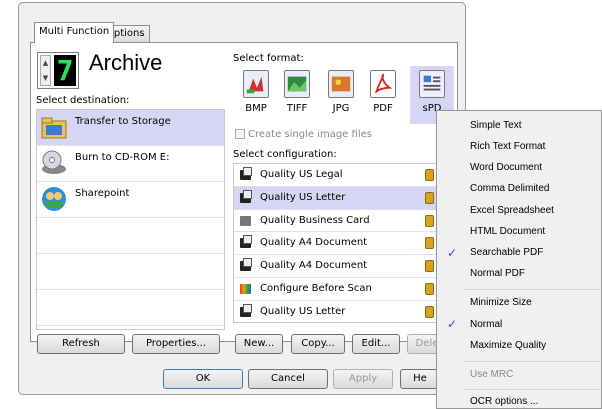 This screenshot has height=409, width=602. I want to click on menu-normal-pdf: Normal PDF, so click(497, 273).